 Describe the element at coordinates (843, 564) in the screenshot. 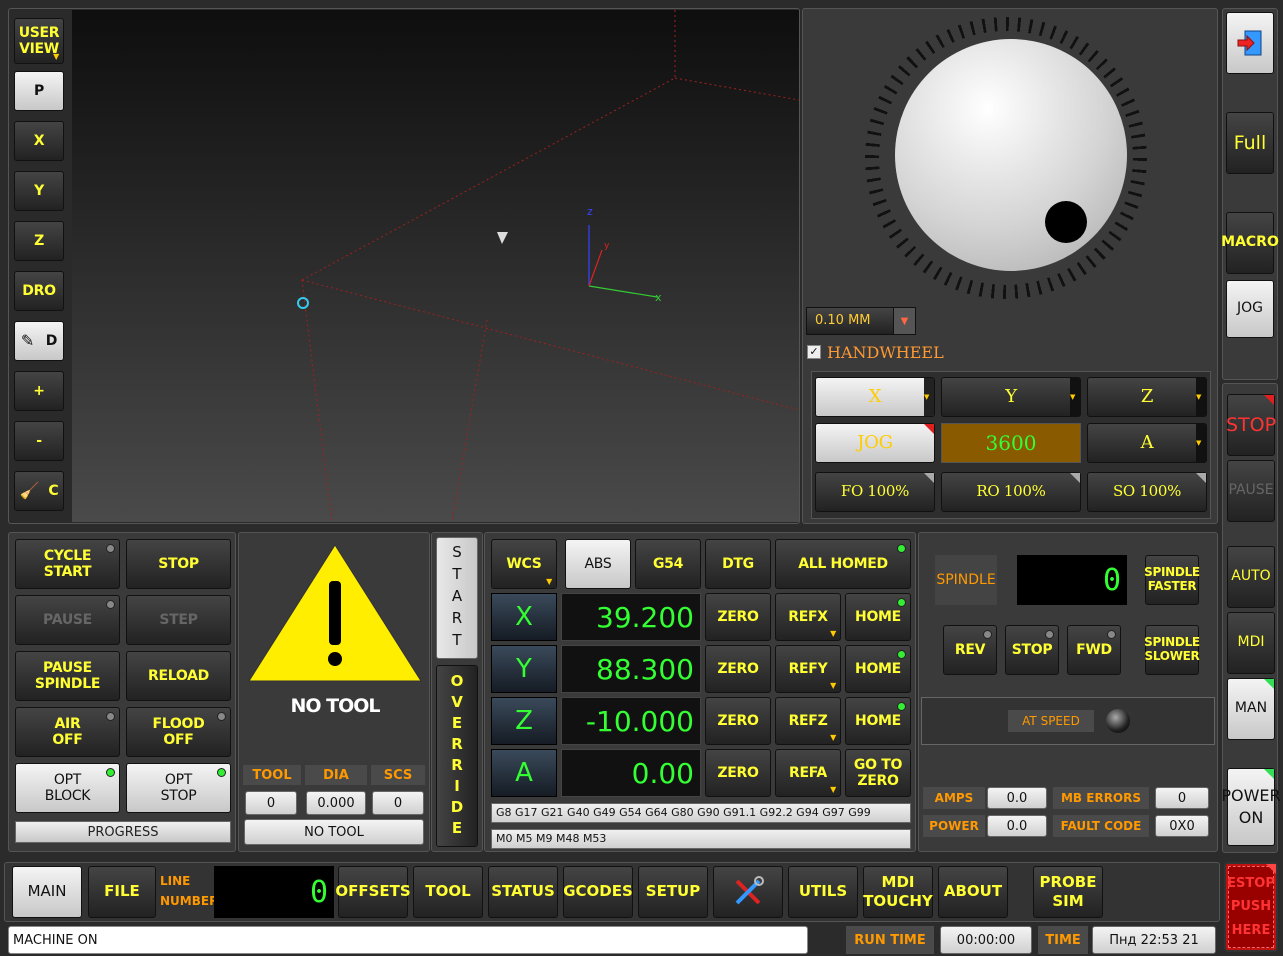

I see `all-homed-button: ALL HOMED` at that location.